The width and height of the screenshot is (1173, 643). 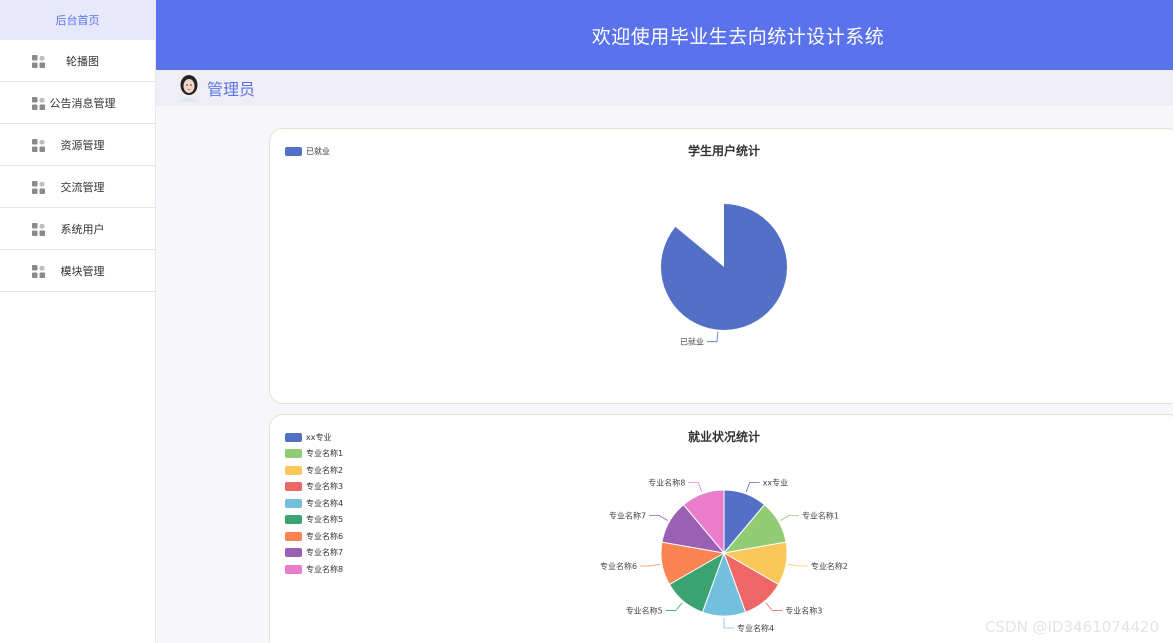 I want to click on sidebar-item: 交流管理, so click(x=77, y=187).